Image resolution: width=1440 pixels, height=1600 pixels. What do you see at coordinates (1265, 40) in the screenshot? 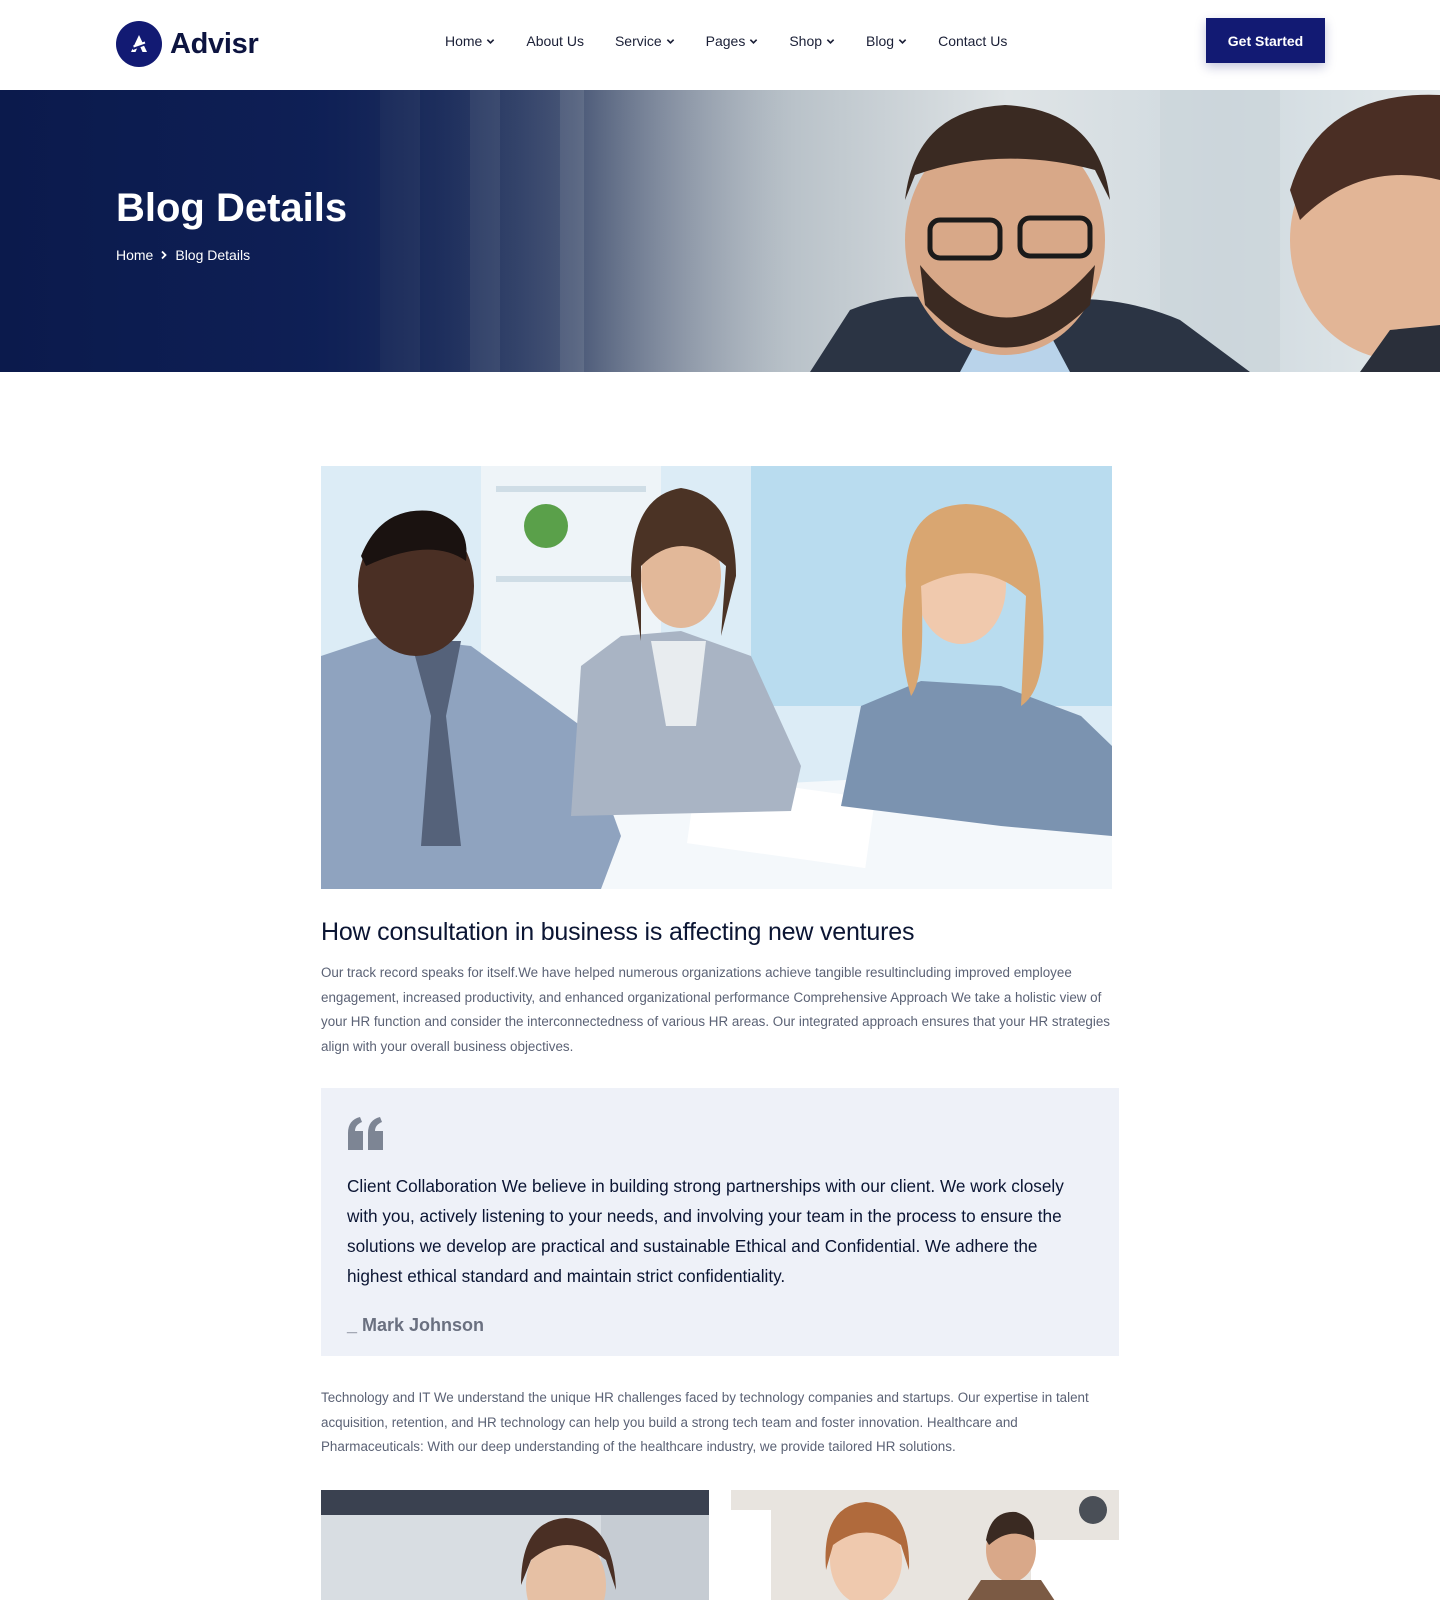
I see `get-started-button: Get Started` at bounding box center [1265, 40].